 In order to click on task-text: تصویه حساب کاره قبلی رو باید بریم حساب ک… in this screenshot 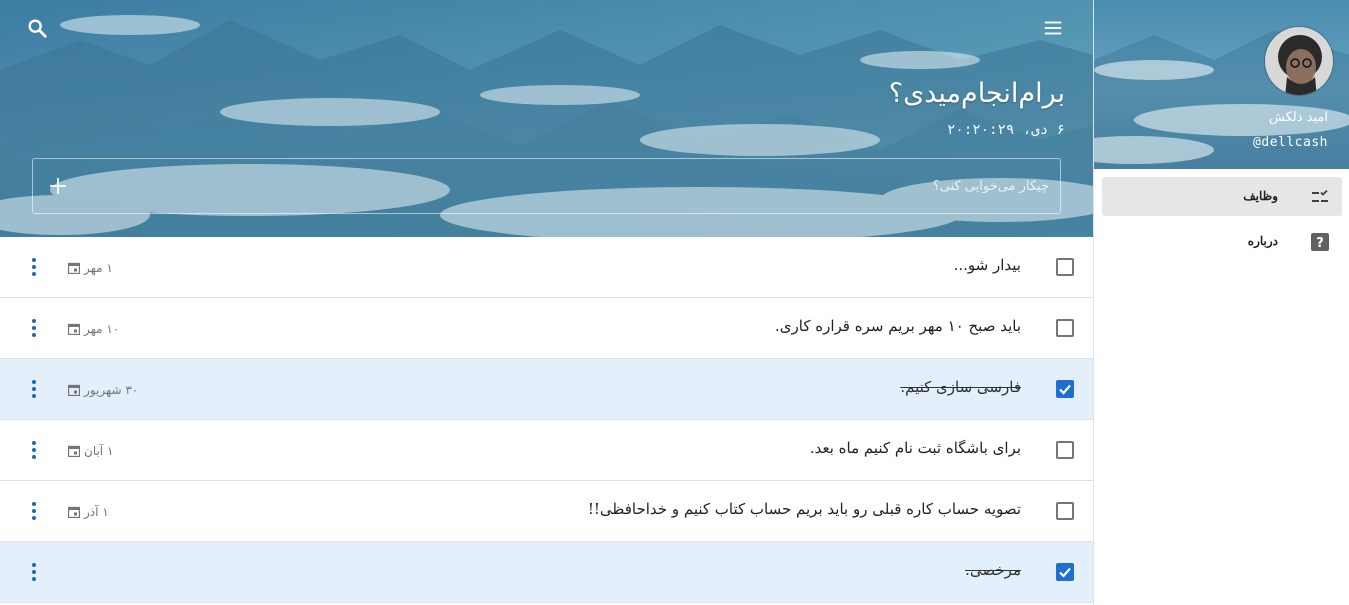, I will do `click(804, 509)`.